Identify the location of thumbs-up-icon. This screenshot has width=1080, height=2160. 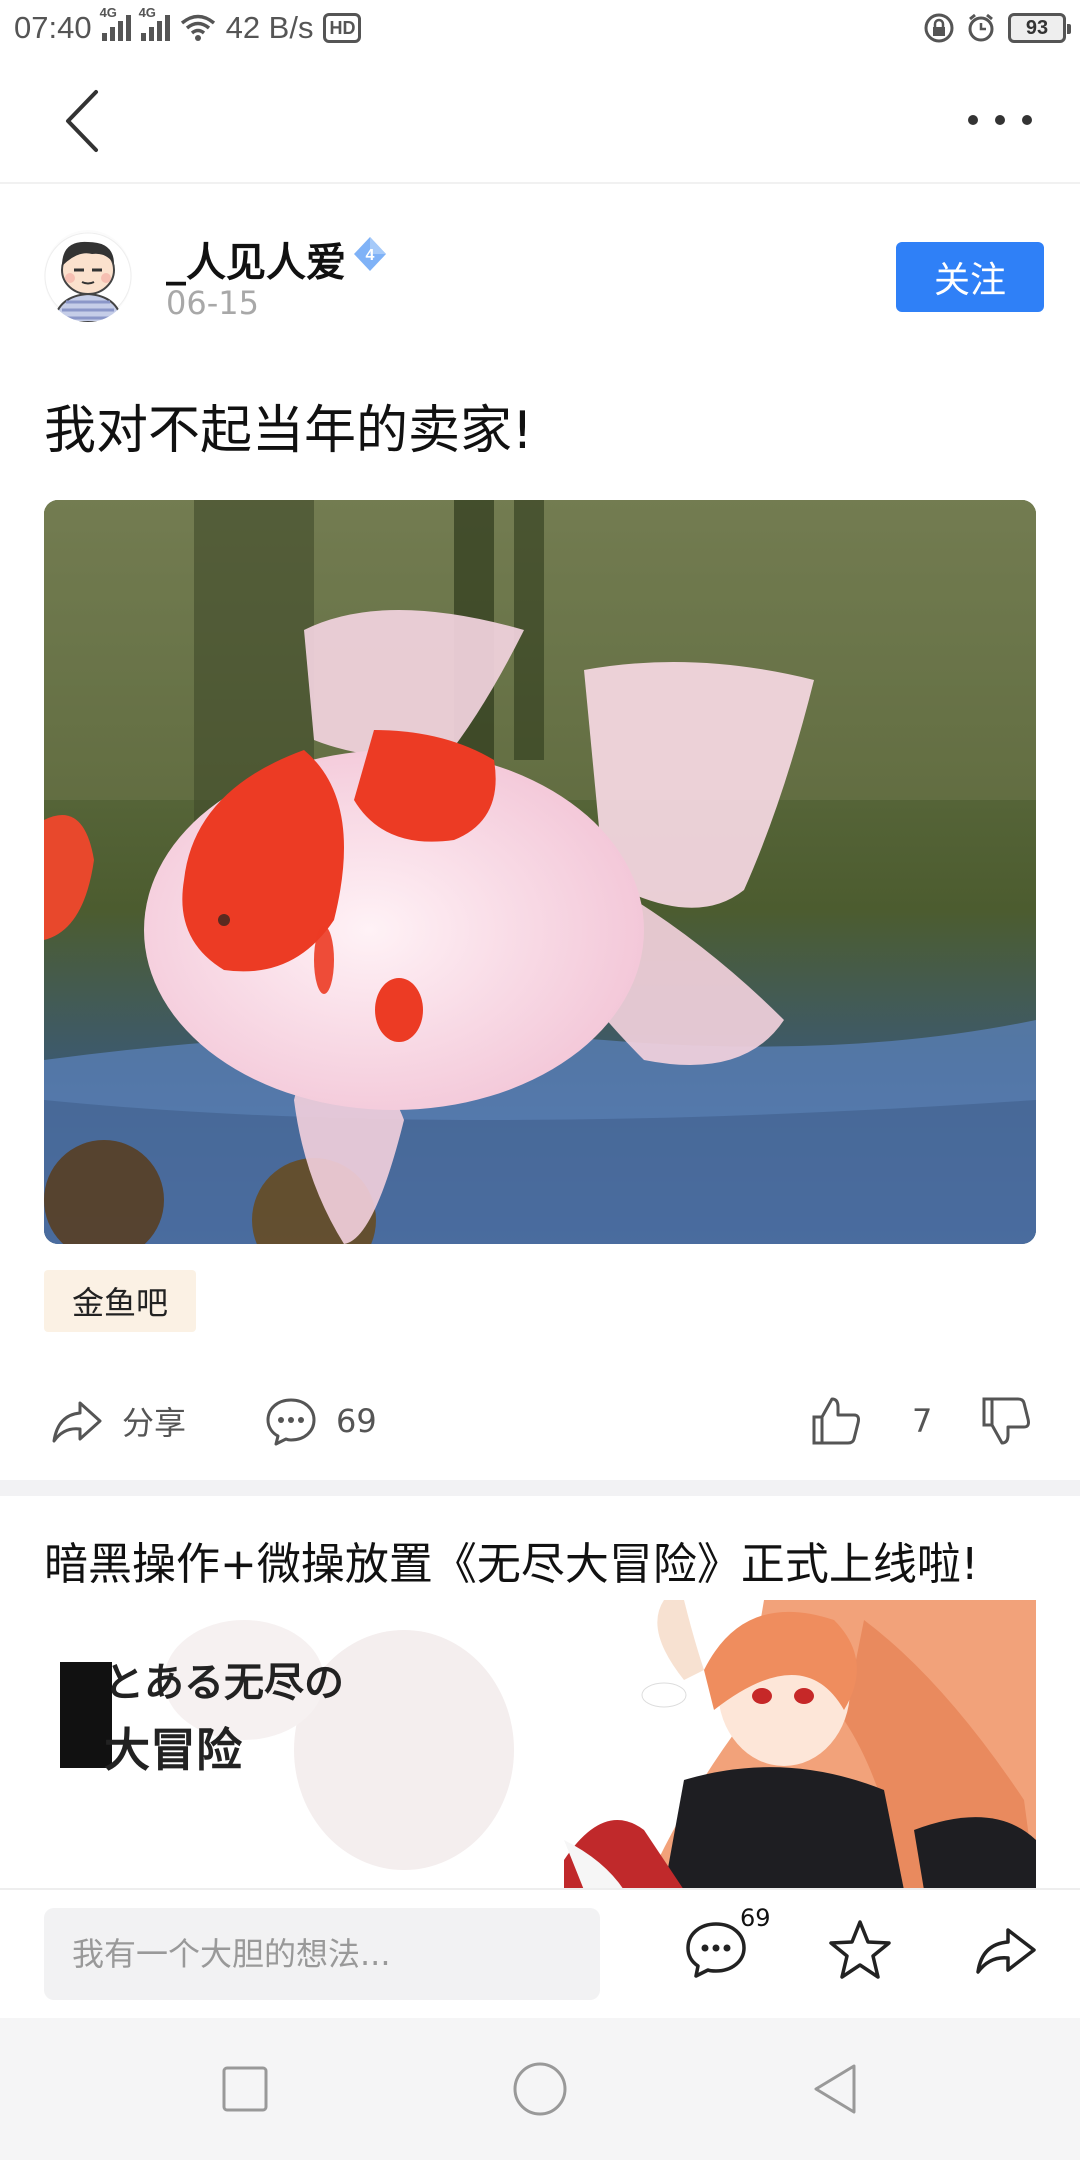
(836, 1421).